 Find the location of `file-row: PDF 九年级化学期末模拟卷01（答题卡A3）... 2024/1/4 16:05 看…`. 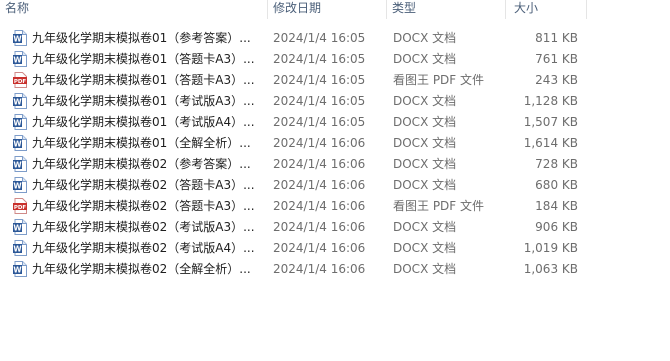

file-row: PDF 九年级化学期末模拟卷01（答题卡A3）... 2024/1/4 16:05 看… is located at coordinates (335, 80).